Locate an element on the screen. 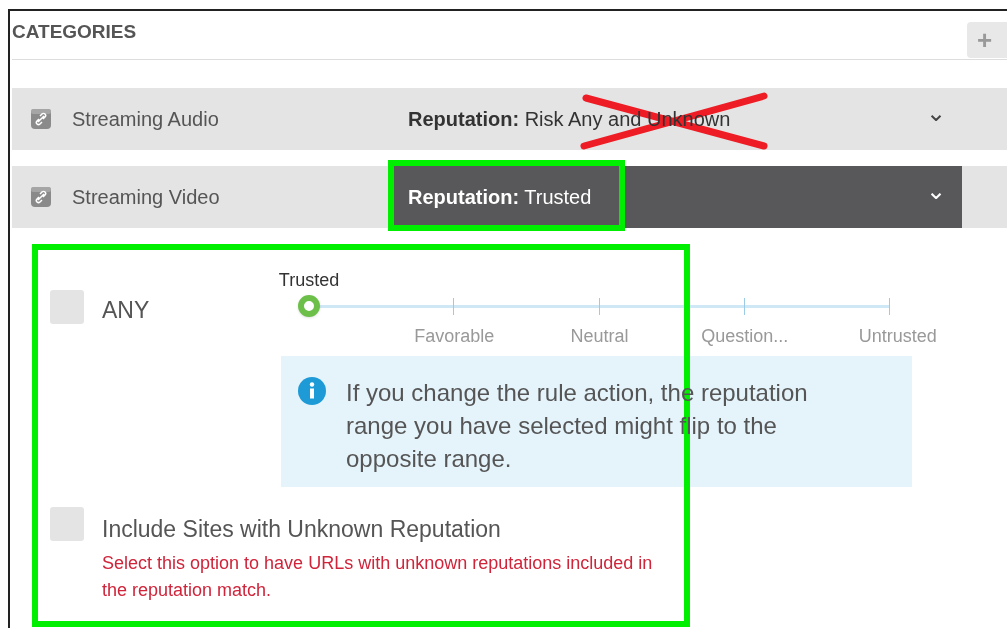 The width and height of the screenshot is (1007, 628). tick-label: Favorable is located at coordinates (454, 336).